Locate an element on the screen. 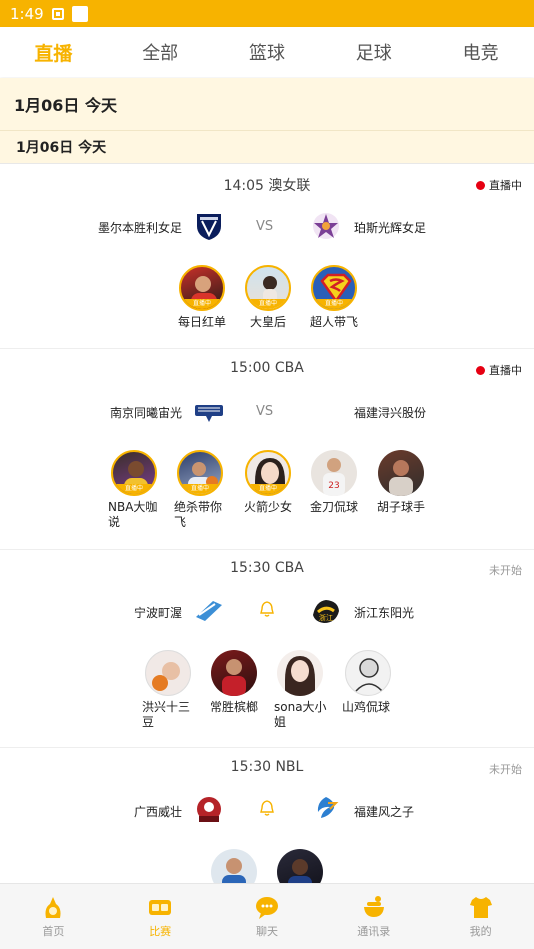 The width and height of the screenshot is (534, 949). anchor-item: 直播中 NBA大咖说 is located at coordinates (134, 490).